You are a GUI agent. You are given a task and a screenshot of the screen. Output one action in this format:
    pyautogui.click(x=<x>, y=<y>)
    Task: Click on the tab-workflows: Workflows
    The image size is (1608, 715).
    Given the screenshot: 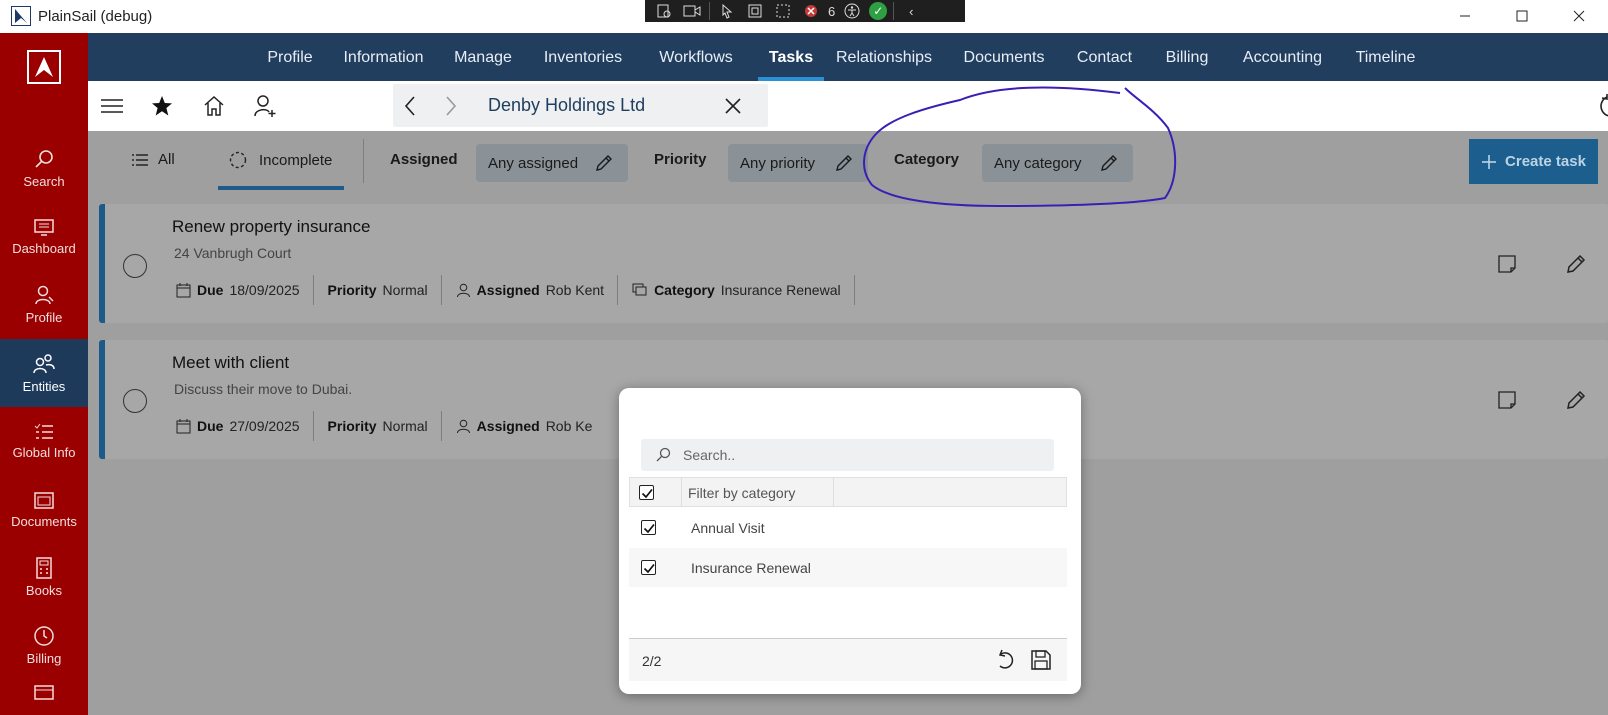 What is the action you would take?
    pyautogui.click(x=696, y=57)
    